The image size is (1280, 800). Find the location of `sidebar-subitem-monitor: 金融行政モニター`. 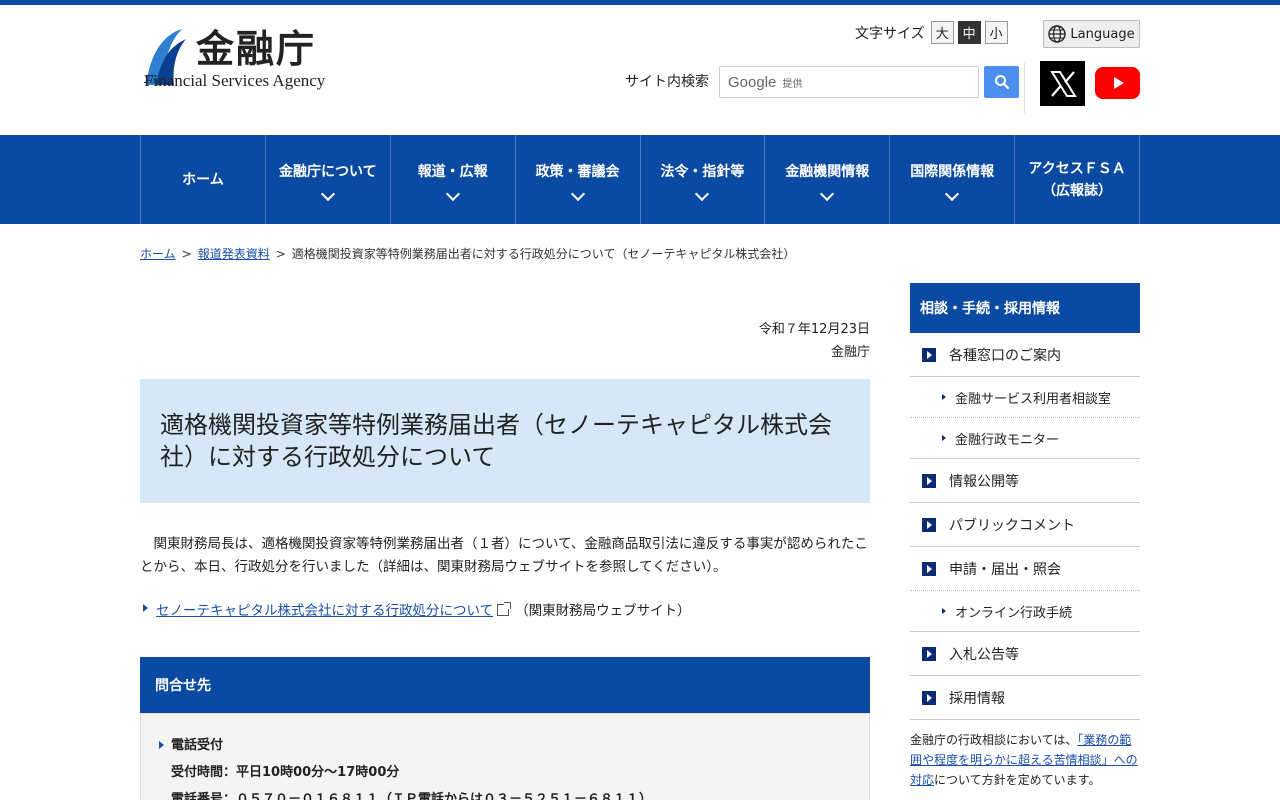

sidebar-subitem-monitor: 金融行政モニター is located at coordinates (1025, 438).